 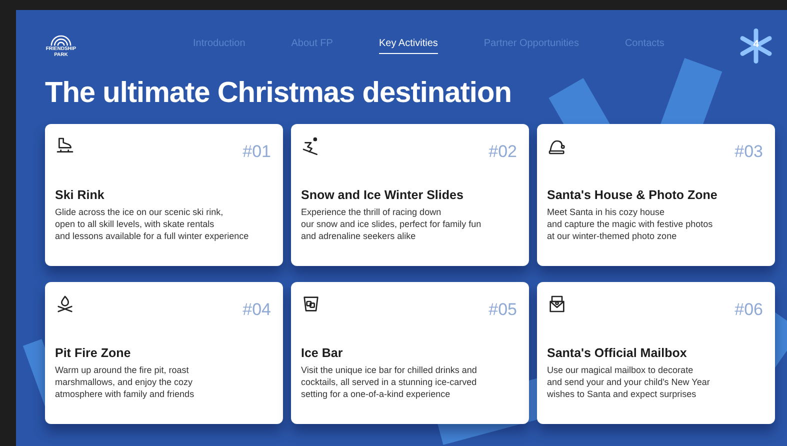 What do you see at coordinates (278, 93) in the screenshot?
I see `page-title: The ultimate Christmas destination` at bounding box center [278, 93].